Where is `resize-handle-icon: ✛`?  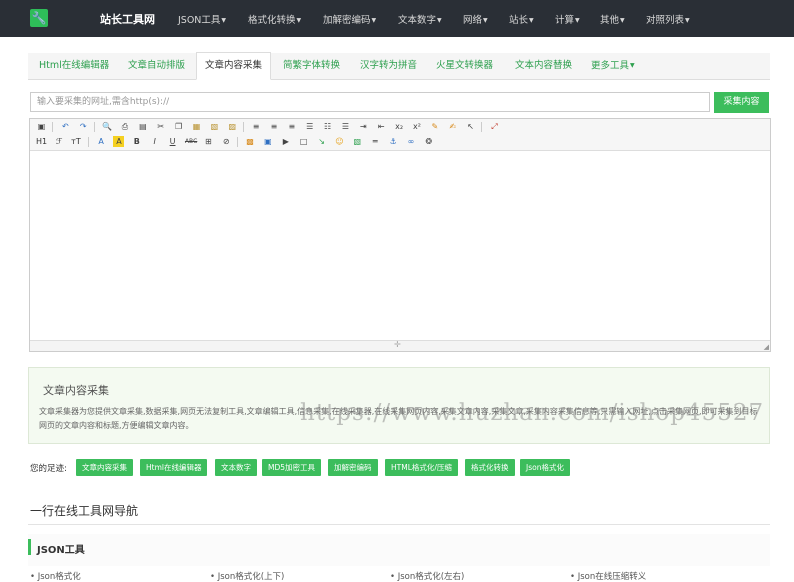
resize-handle-icon: ✛ is located at coordinates (397, 344).